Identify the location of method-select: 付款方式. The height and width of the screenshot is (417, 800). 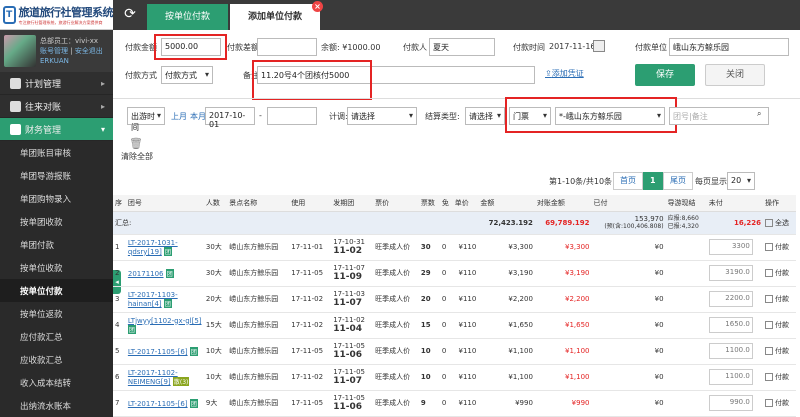
(187, 75).